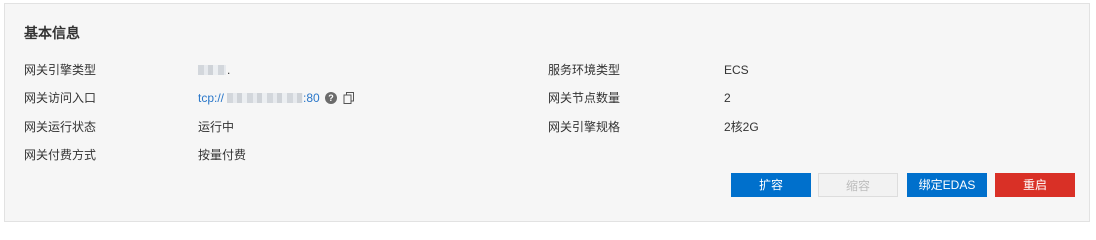  I want to click on section-title: 基本信息, so click(52, 33).